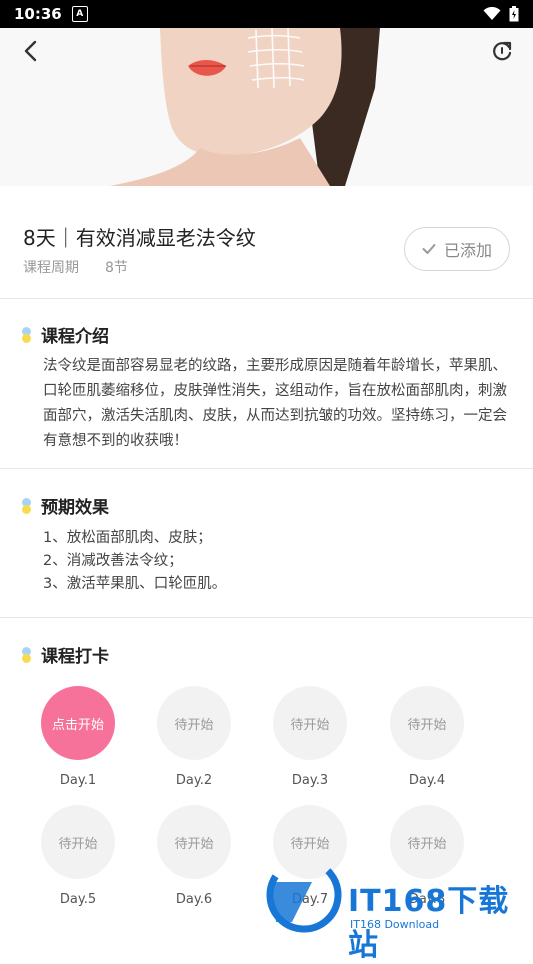  What do you see at coordinates (75, 508) in the screenshot?
I see `effect-title-text: 预期效果` at bounding box center [75, 508].